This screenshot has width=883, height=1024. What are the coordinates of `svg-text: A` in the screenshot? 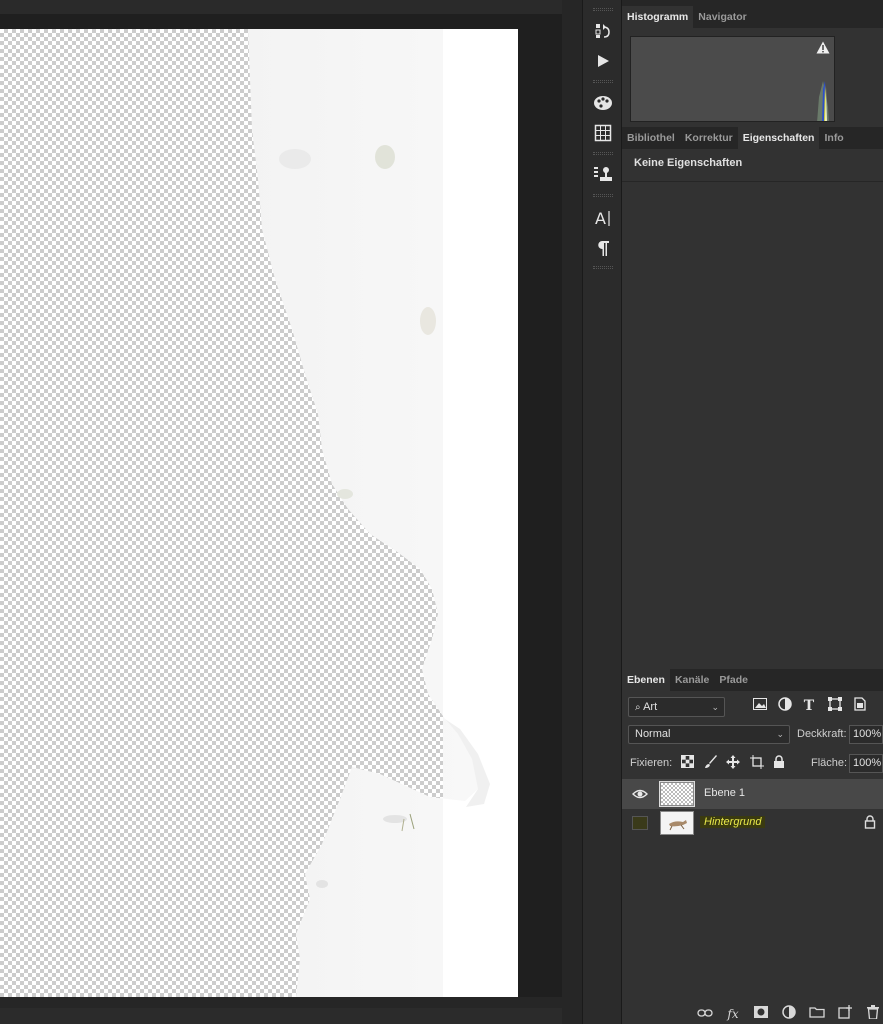 It's located at (600, 218).